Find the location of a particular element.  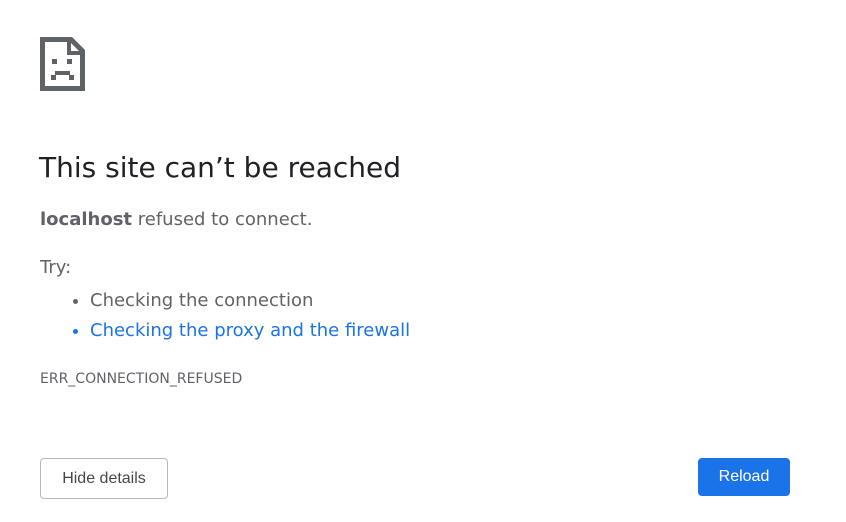

sad-page-icon is located at coordinates (62, 64).